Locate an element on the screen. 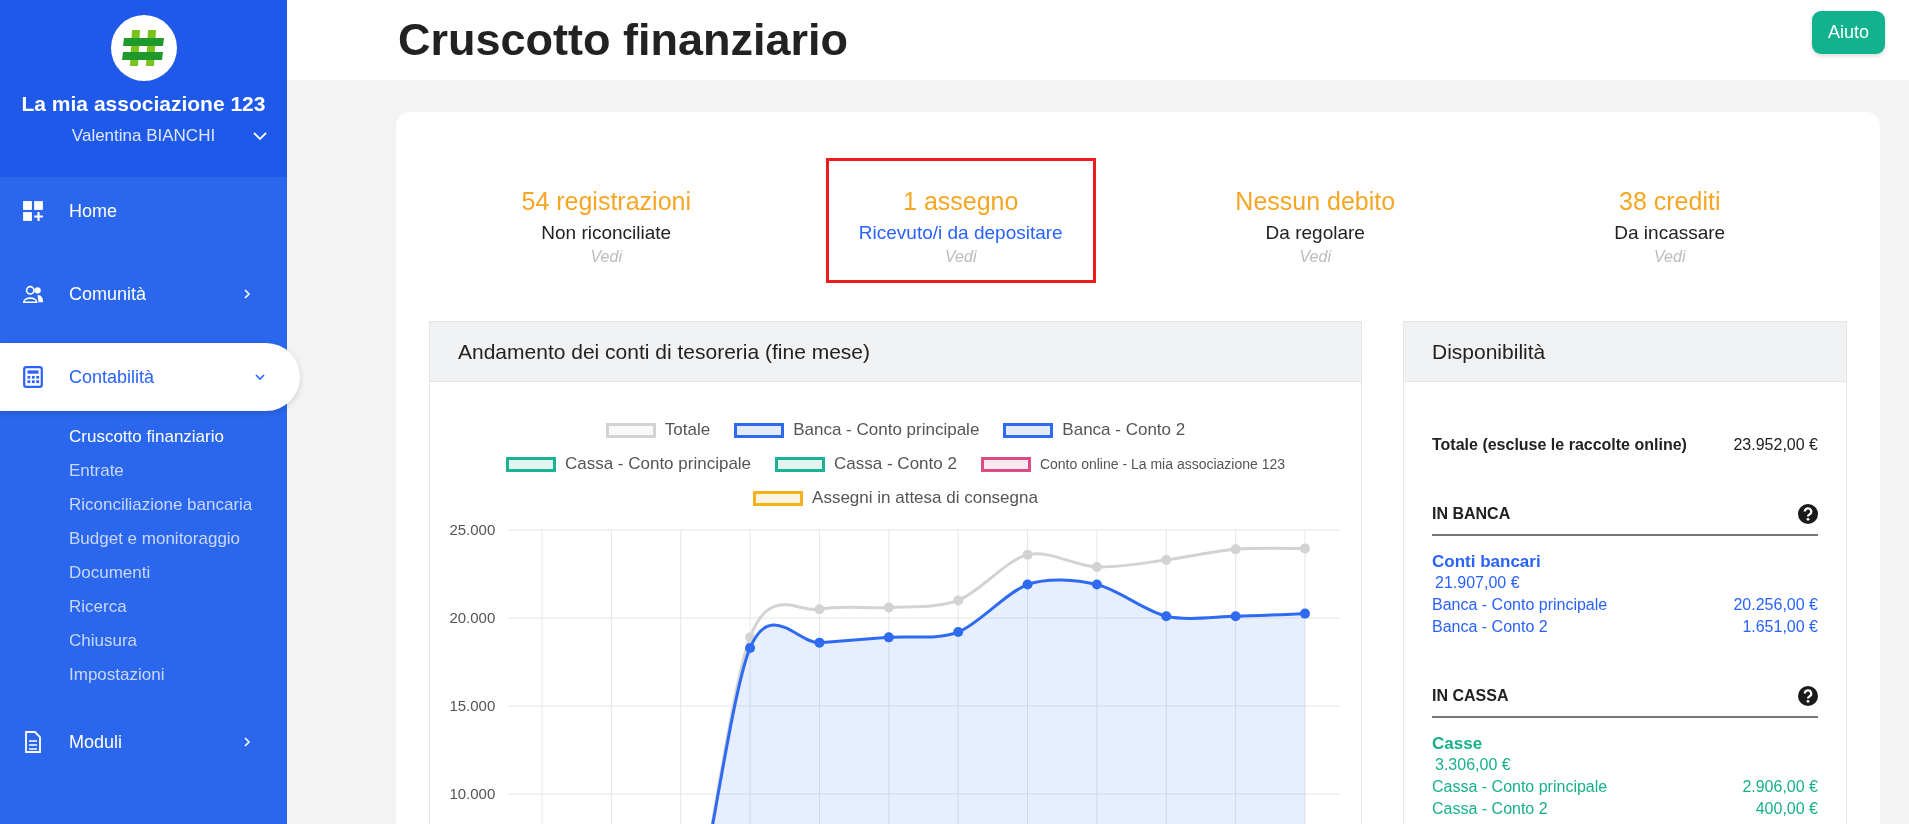  account-amount: 20.256,00 € is located at coordinates (1775, 605).